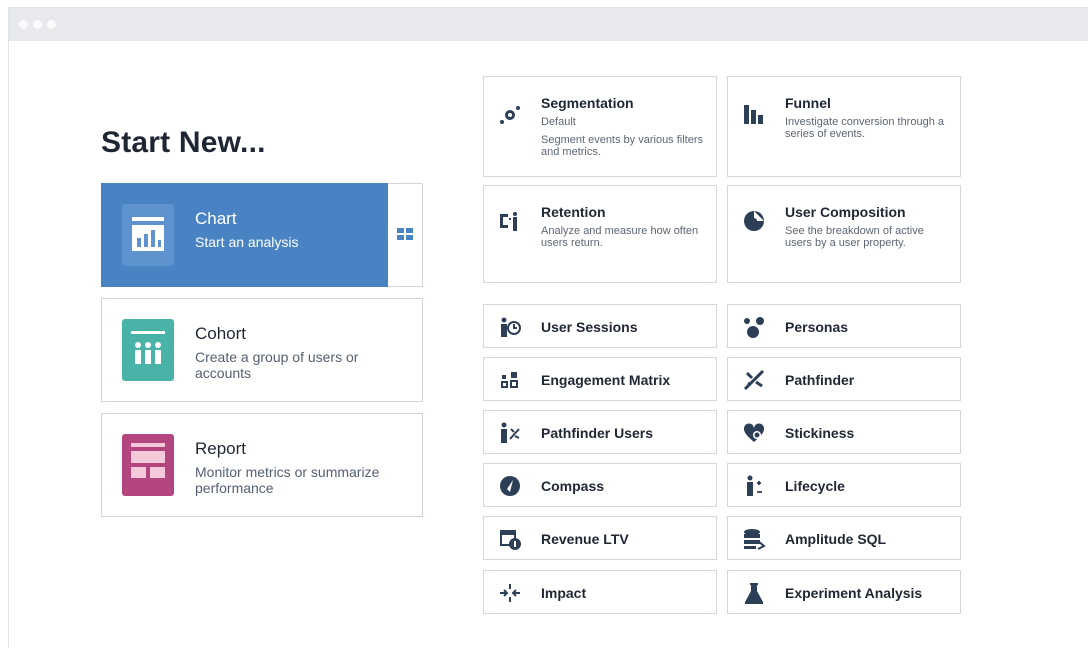  What do you see at coordinates (754, 593) in the screenshot?
I see `flask-icon` at bounding box center [754, 593].